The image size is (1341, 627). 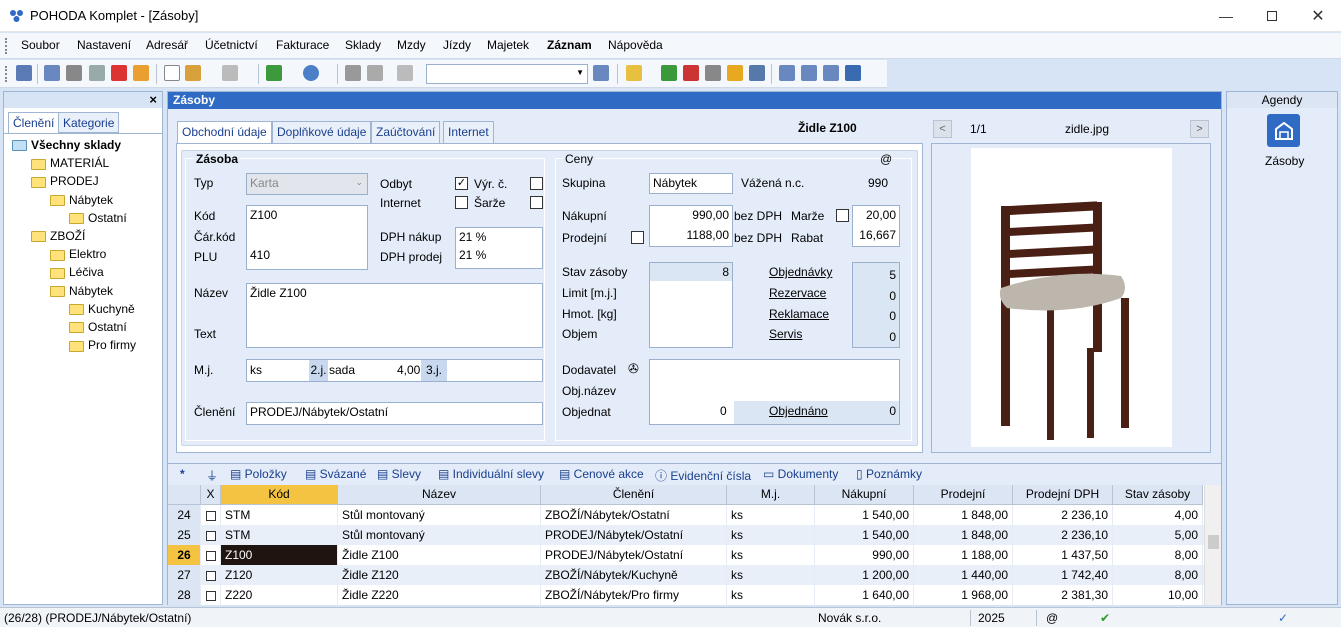 I want to click on maximize-button, so click(x=1272, y=16).